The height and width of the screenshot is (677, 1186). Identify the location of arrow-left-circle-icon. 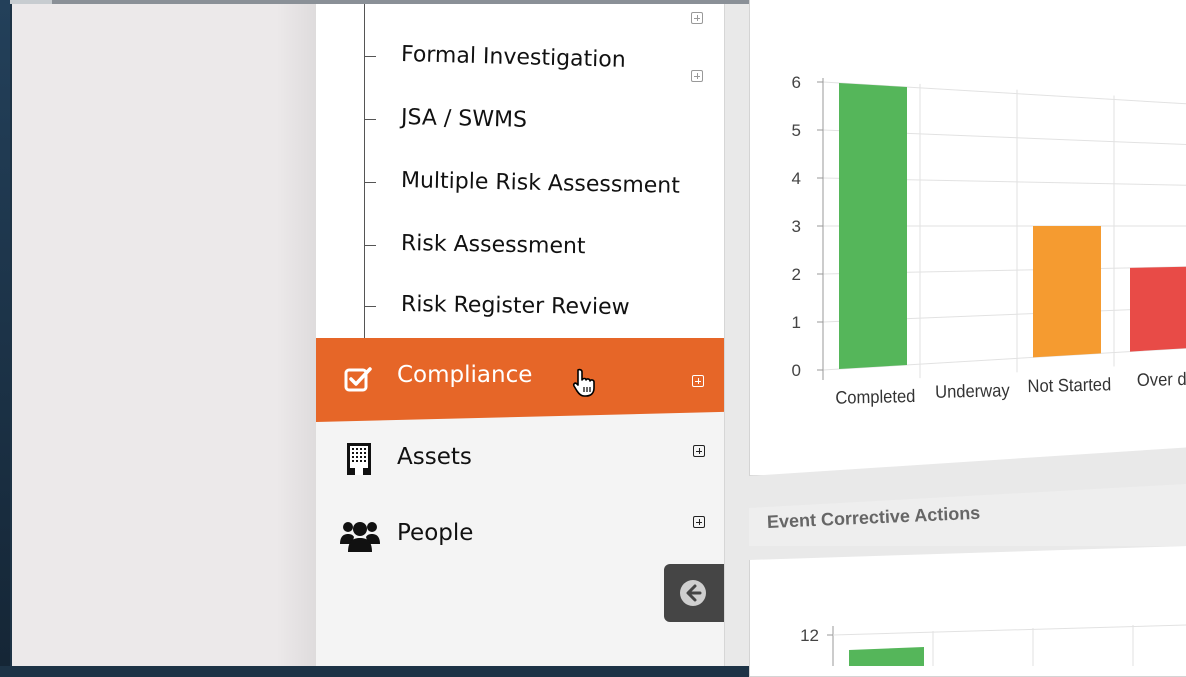
(693, 593).